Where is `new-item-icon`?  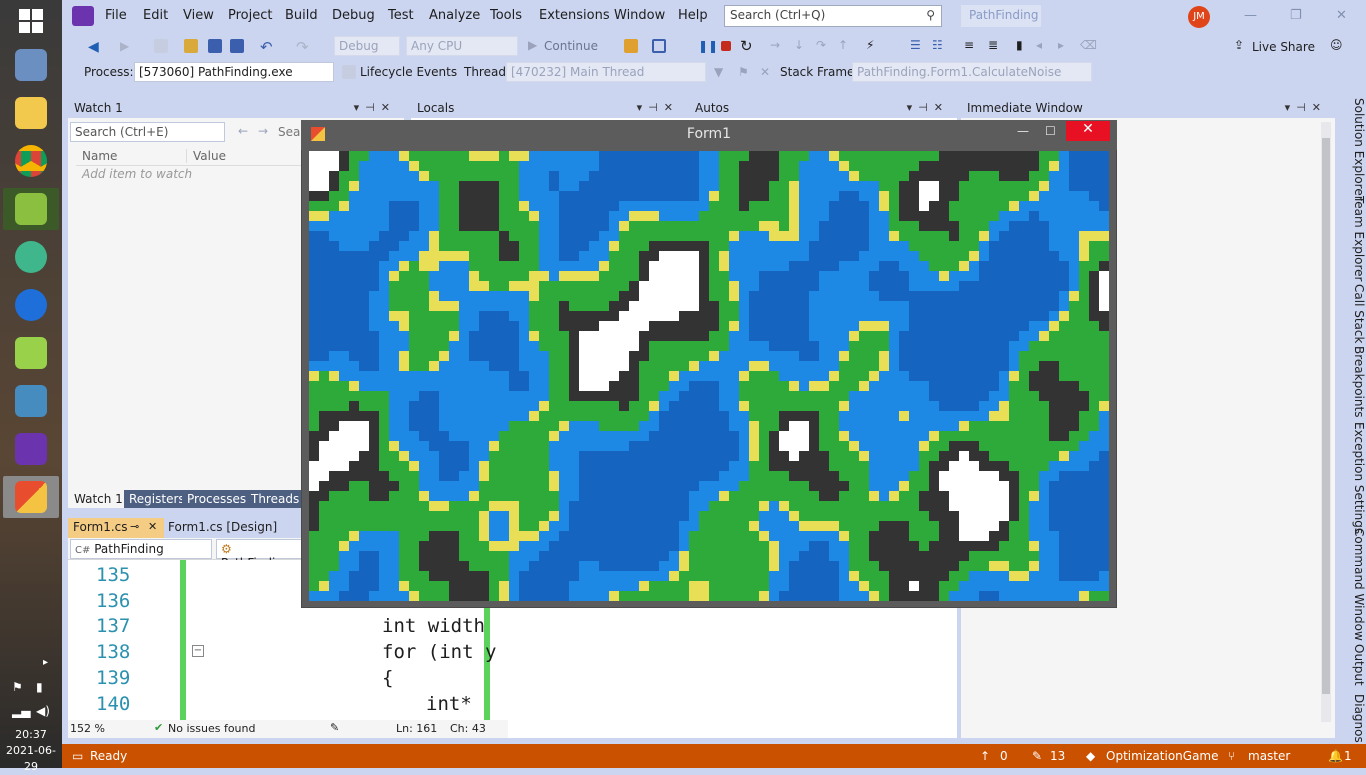 new-item-icon is located at coordinates (161, 46).